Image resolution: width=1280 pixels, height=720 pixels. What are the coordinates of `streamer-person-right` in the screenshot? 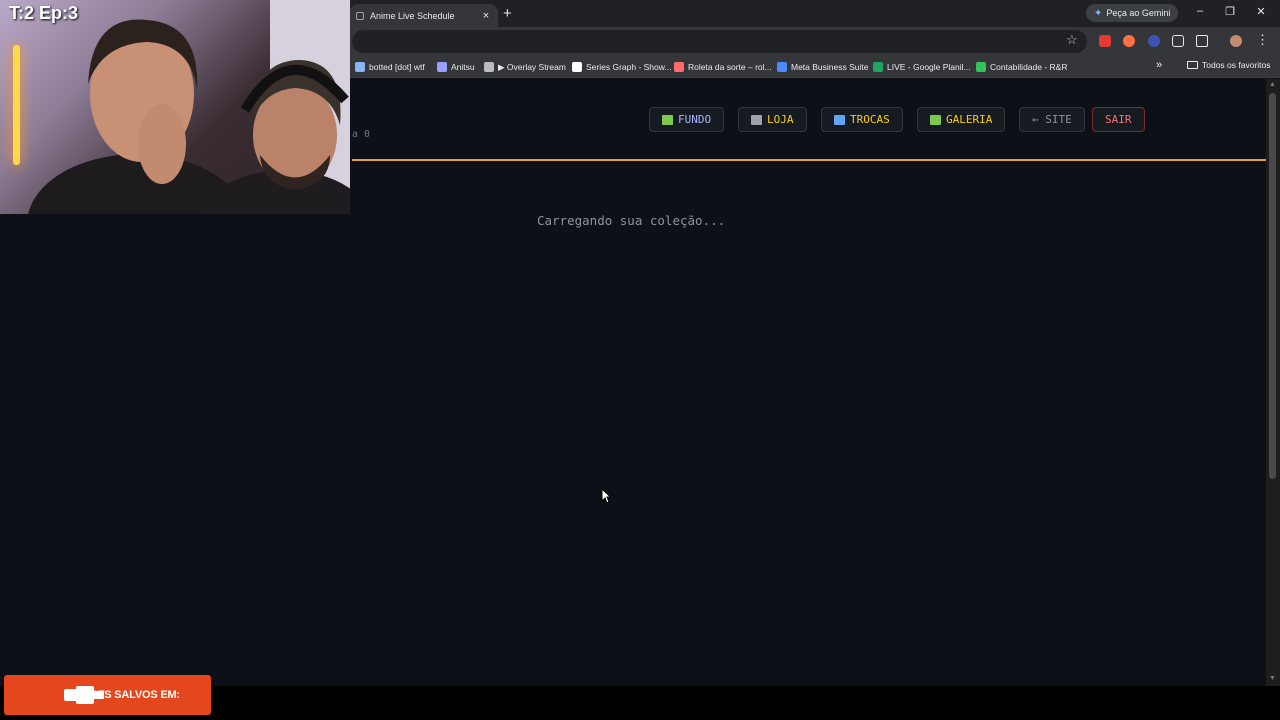 It's located at (274, 137).